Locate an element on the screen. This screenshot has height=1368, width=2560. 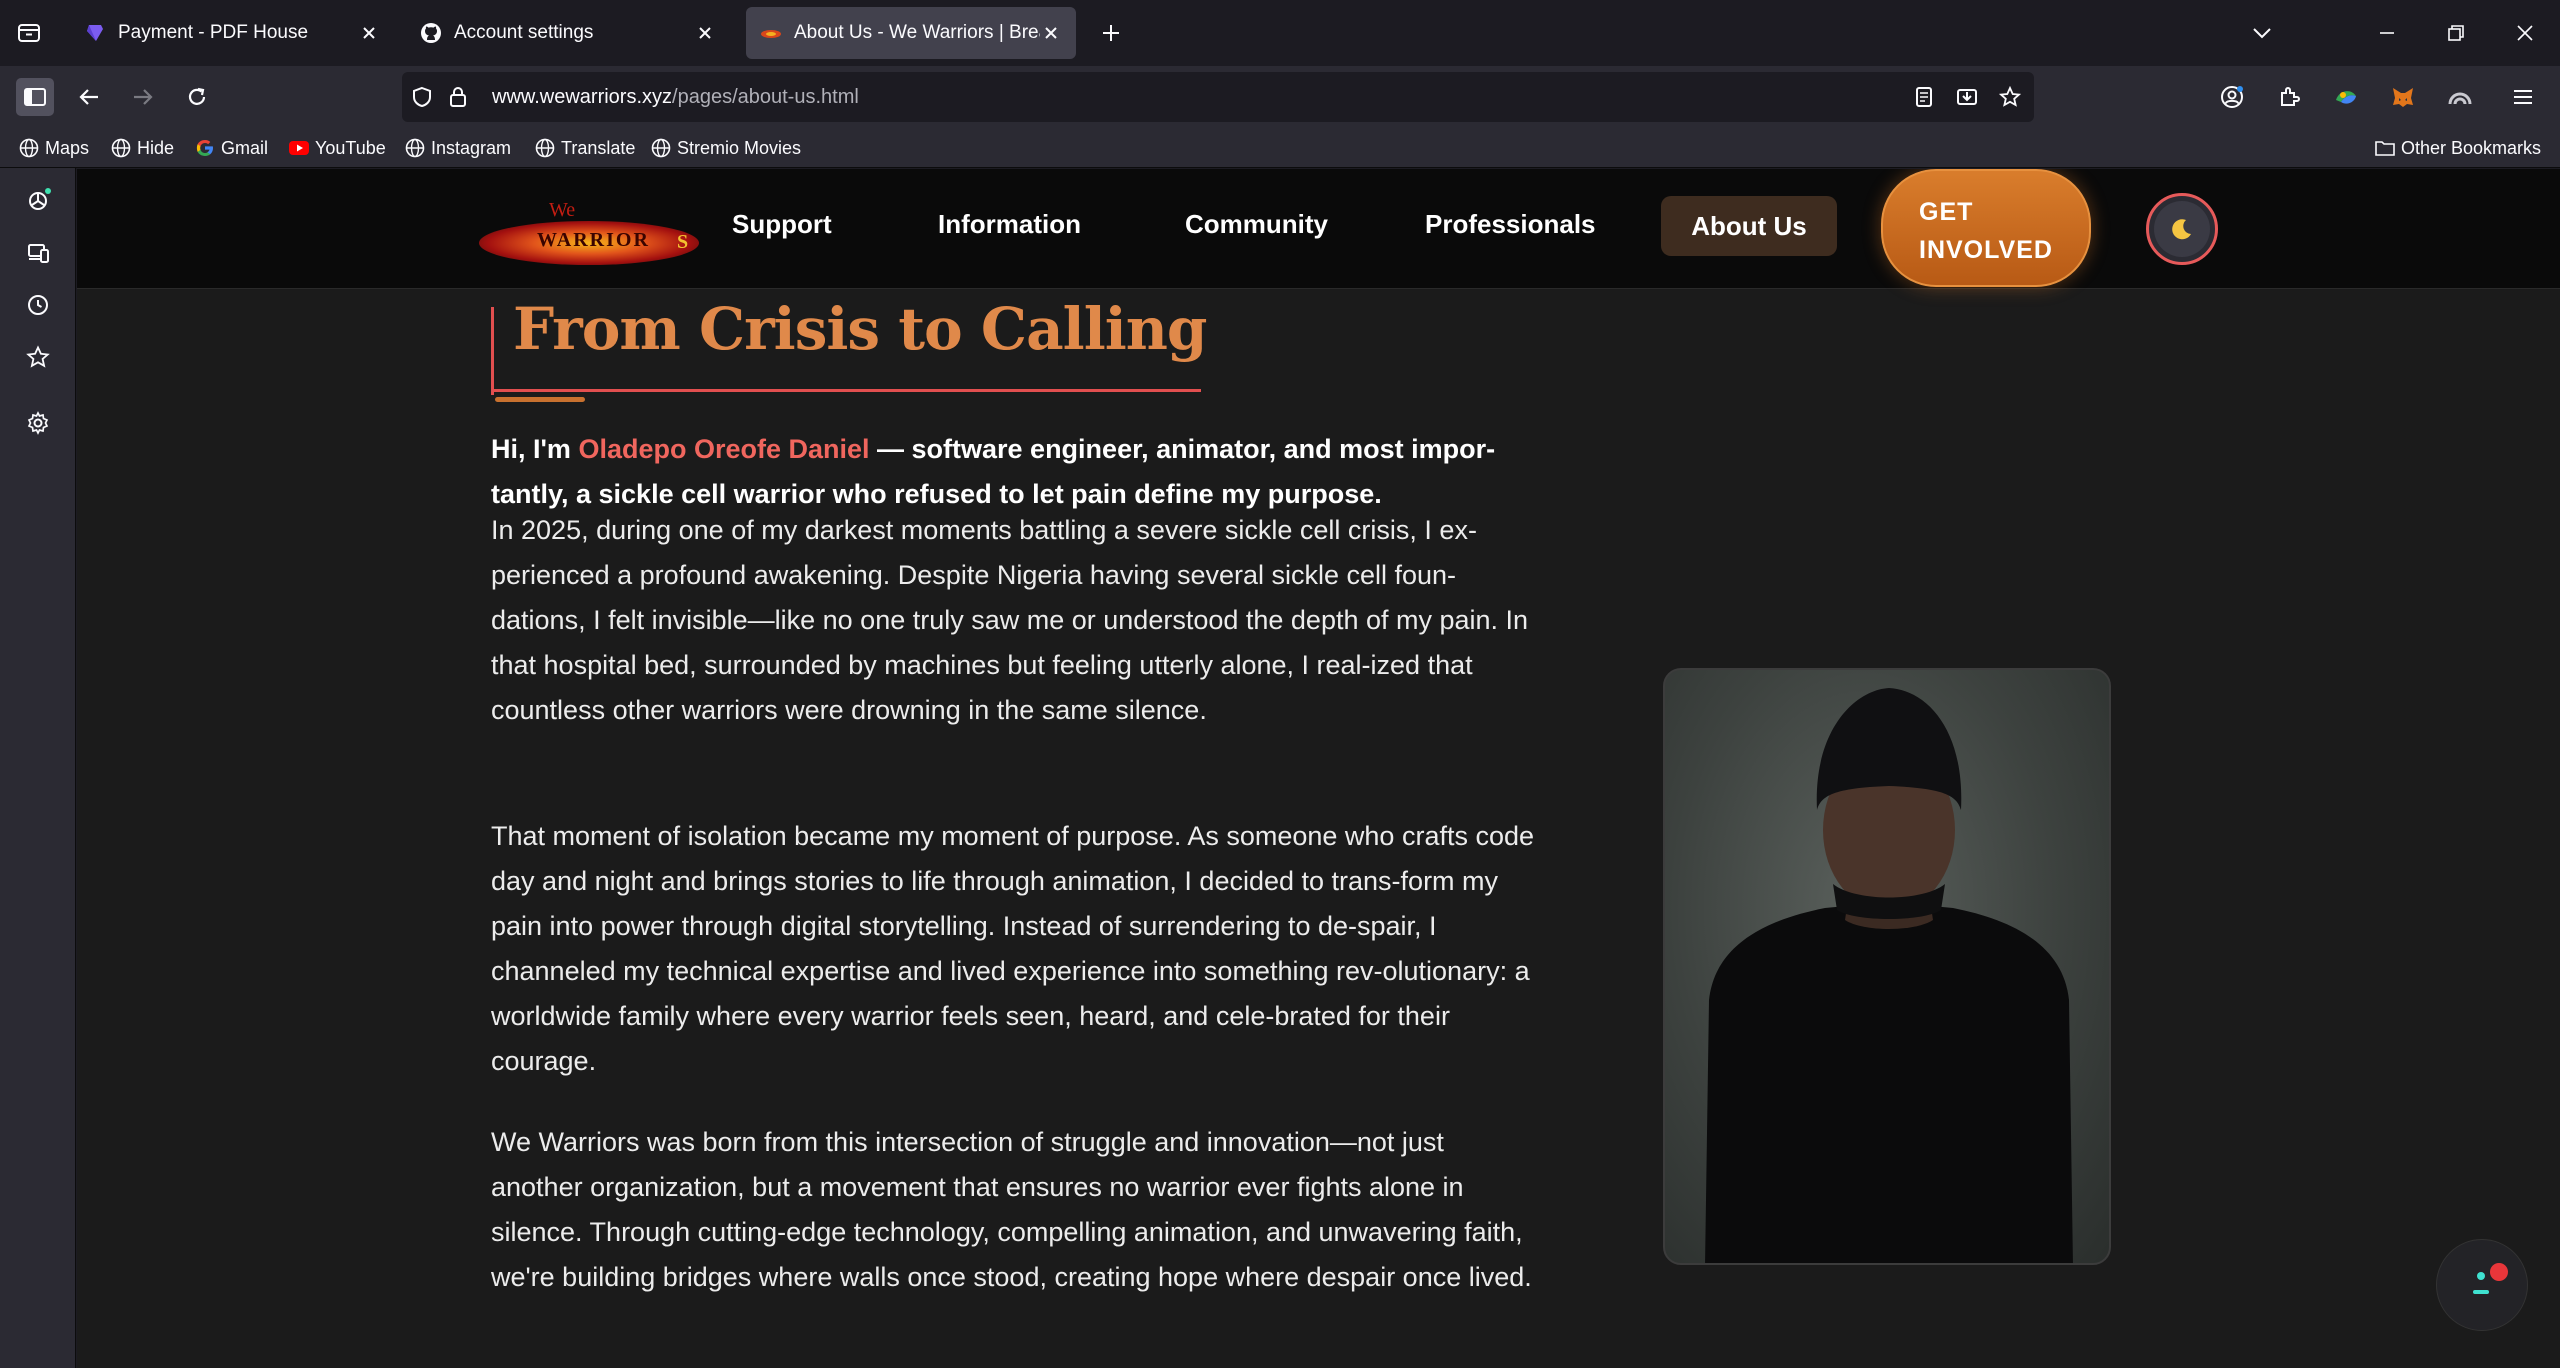
list-all-tabs-icon is located at coordinates (2262, 33).